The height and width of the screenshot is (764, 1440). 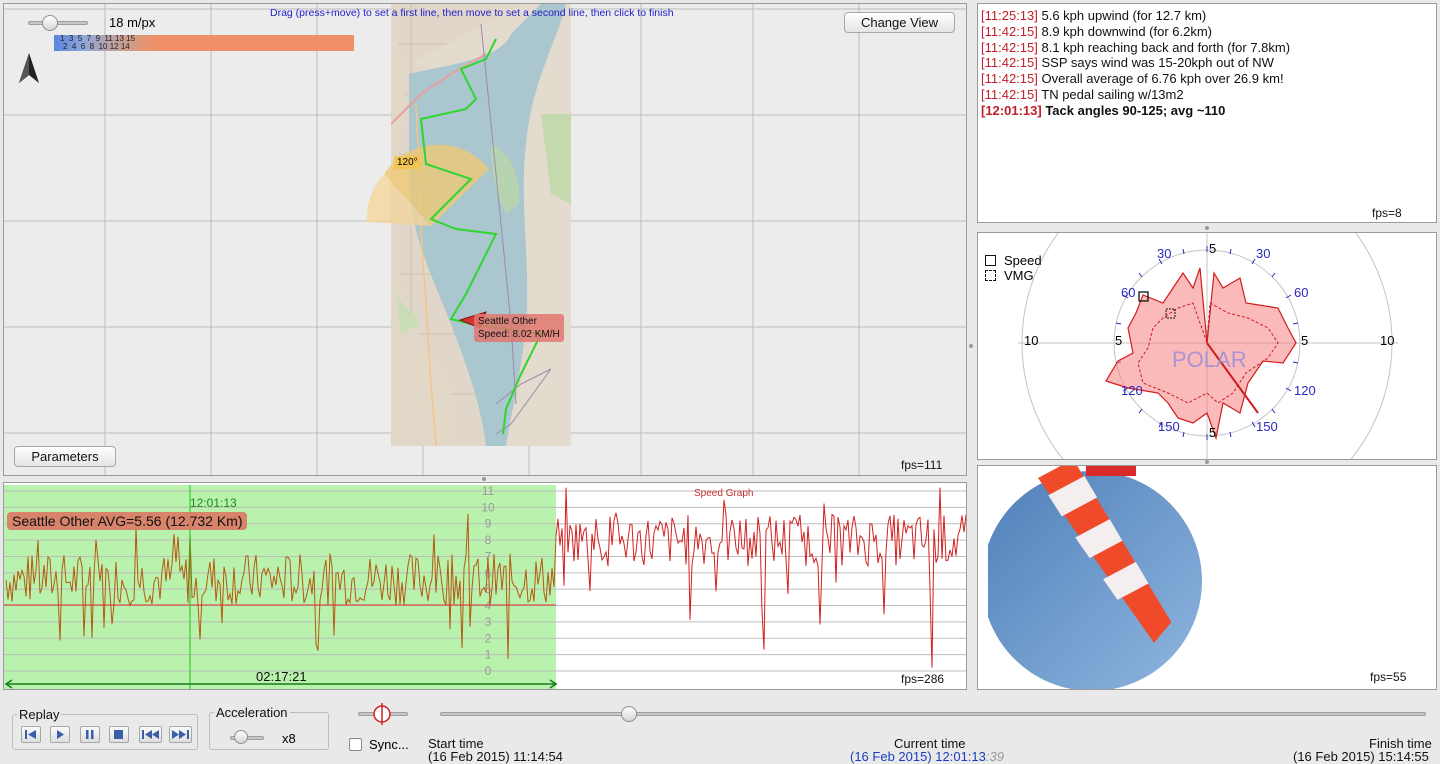 What do you see at coordinates (899, 22) in the screenshot?
I see `change-view-button: Change View` at bounding box center [899, 22].